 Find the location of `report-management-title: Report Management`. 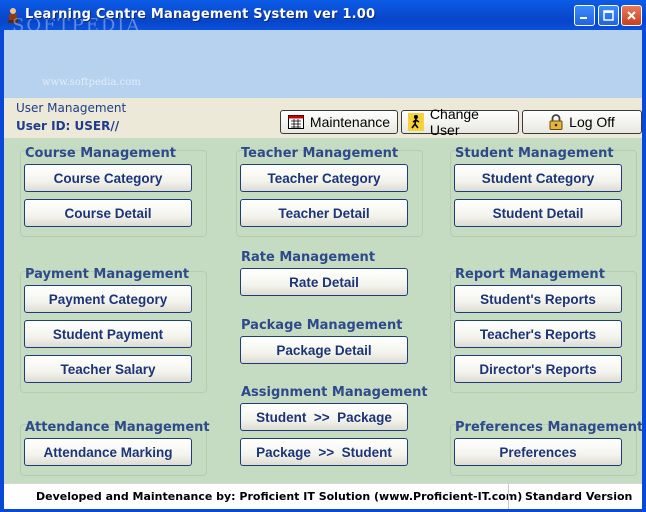

report-management-title: Report Management is located at coordinates (530, 274).